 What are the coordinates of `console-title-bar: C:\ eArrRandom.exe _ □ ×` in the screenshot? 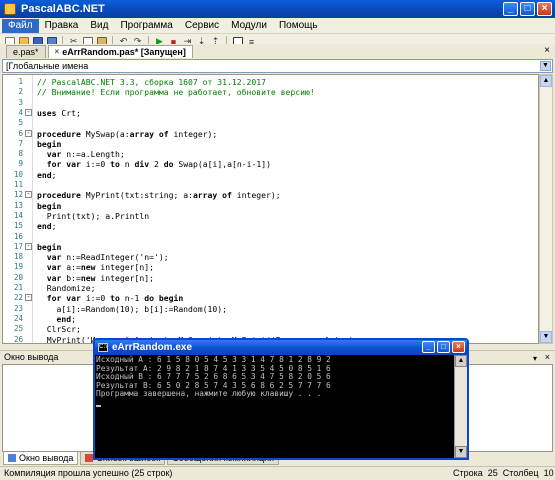 It's located at (281, 347).